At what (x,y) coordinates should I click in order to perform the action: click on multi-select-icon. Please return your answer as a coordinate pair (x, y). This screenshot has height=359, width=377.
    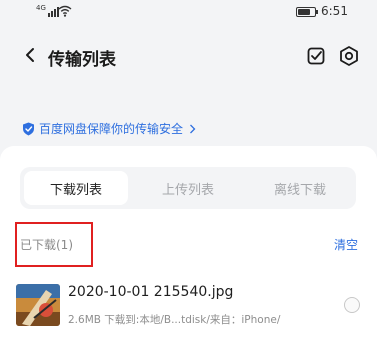
    Looking at the image, I should click on (316, 56).